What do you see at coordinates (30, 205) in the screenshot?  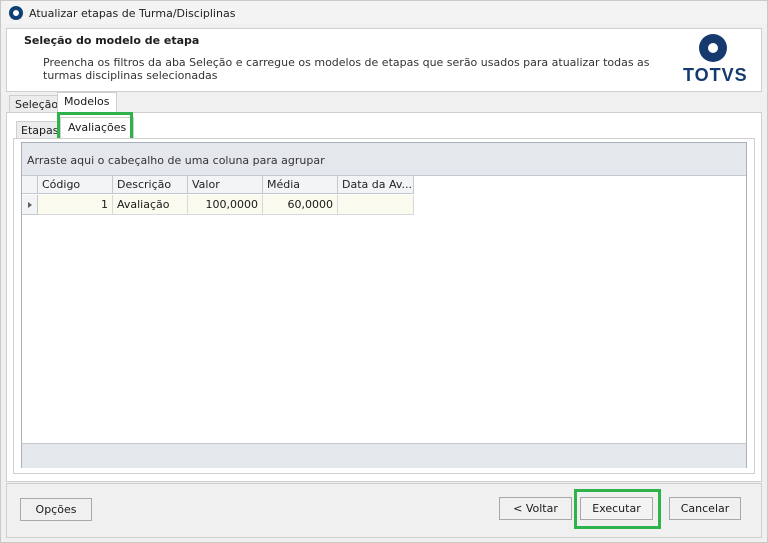 I see `row-indicator` at bounding box center [30, 205].